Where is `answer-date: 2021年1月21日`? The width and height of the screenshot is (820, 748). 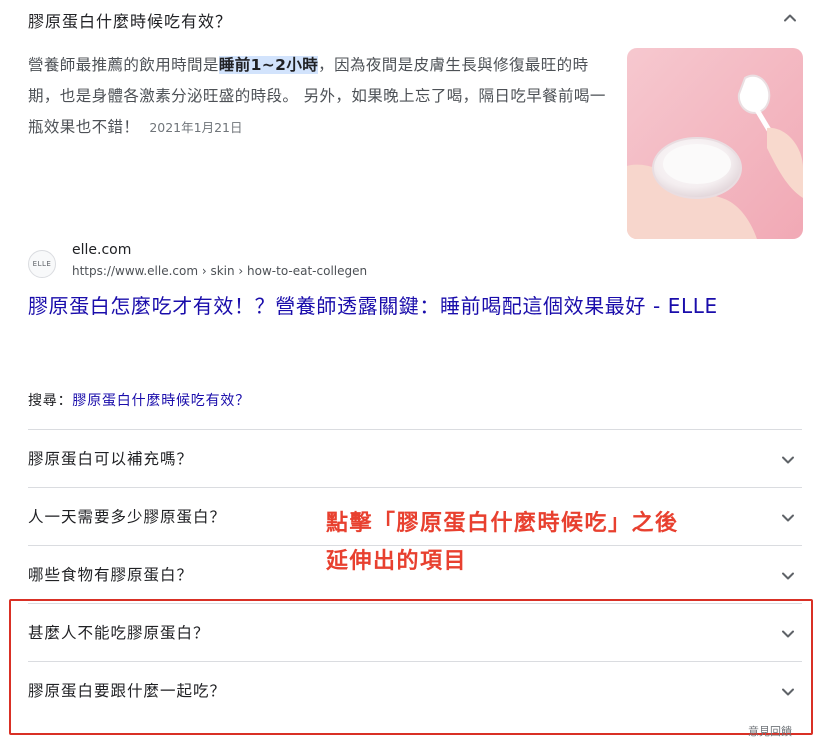 answer-date: 2021年1月21日 is located at coordinates (196, 127).